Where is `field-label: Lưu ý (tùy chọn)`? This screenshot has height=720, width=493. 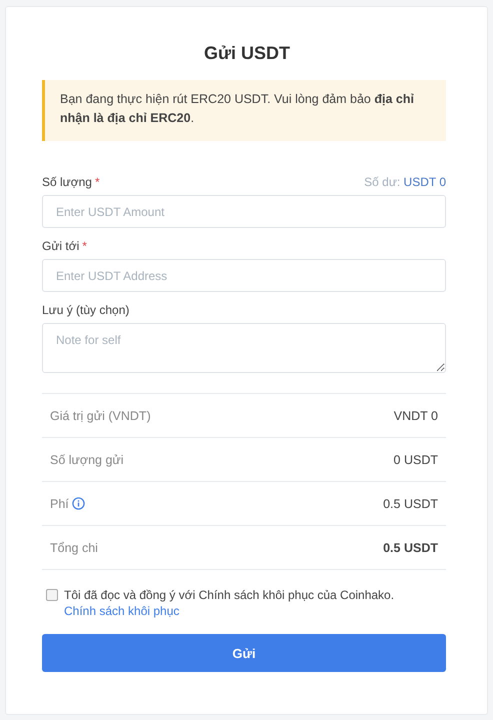 field-label: Lưu ý (tùy chọn) is located at coordinates (86, 310).